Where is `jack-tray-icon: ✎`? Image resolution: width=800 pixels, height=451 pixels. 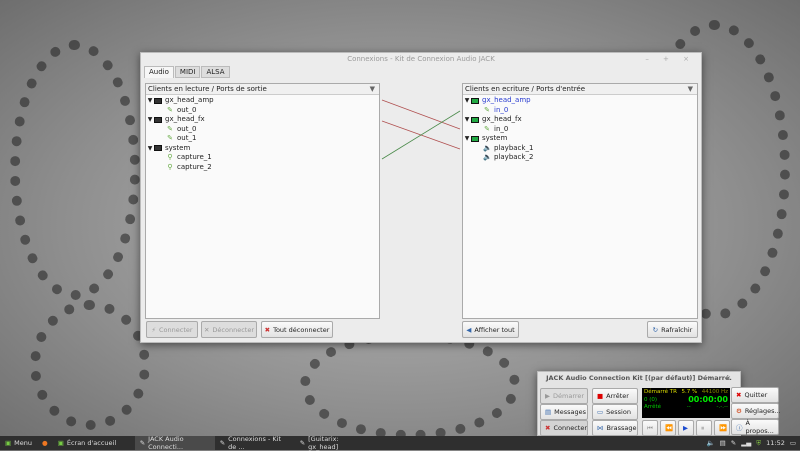 jack-tray-icon: ✎ is located at coordinates (733, 443).